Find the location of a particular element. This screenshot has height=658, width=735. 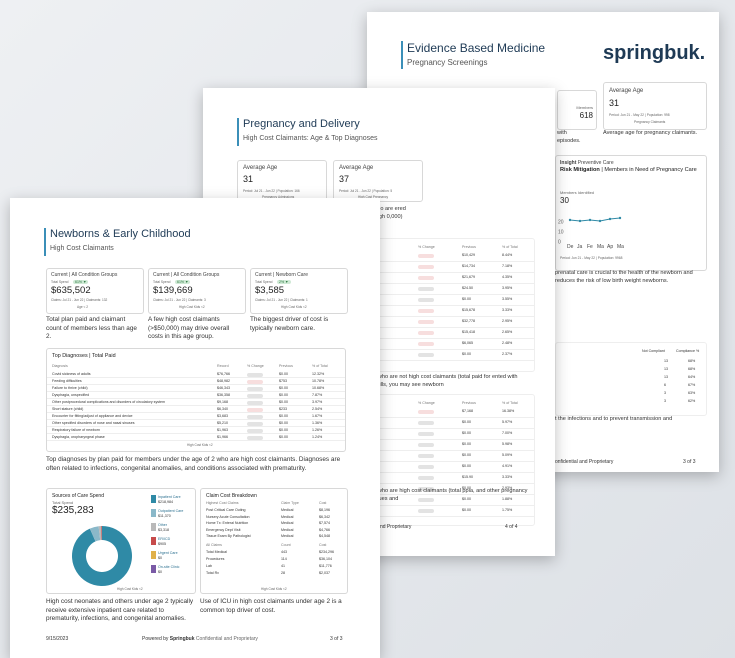

series-line is located at coordinates (595, 219).